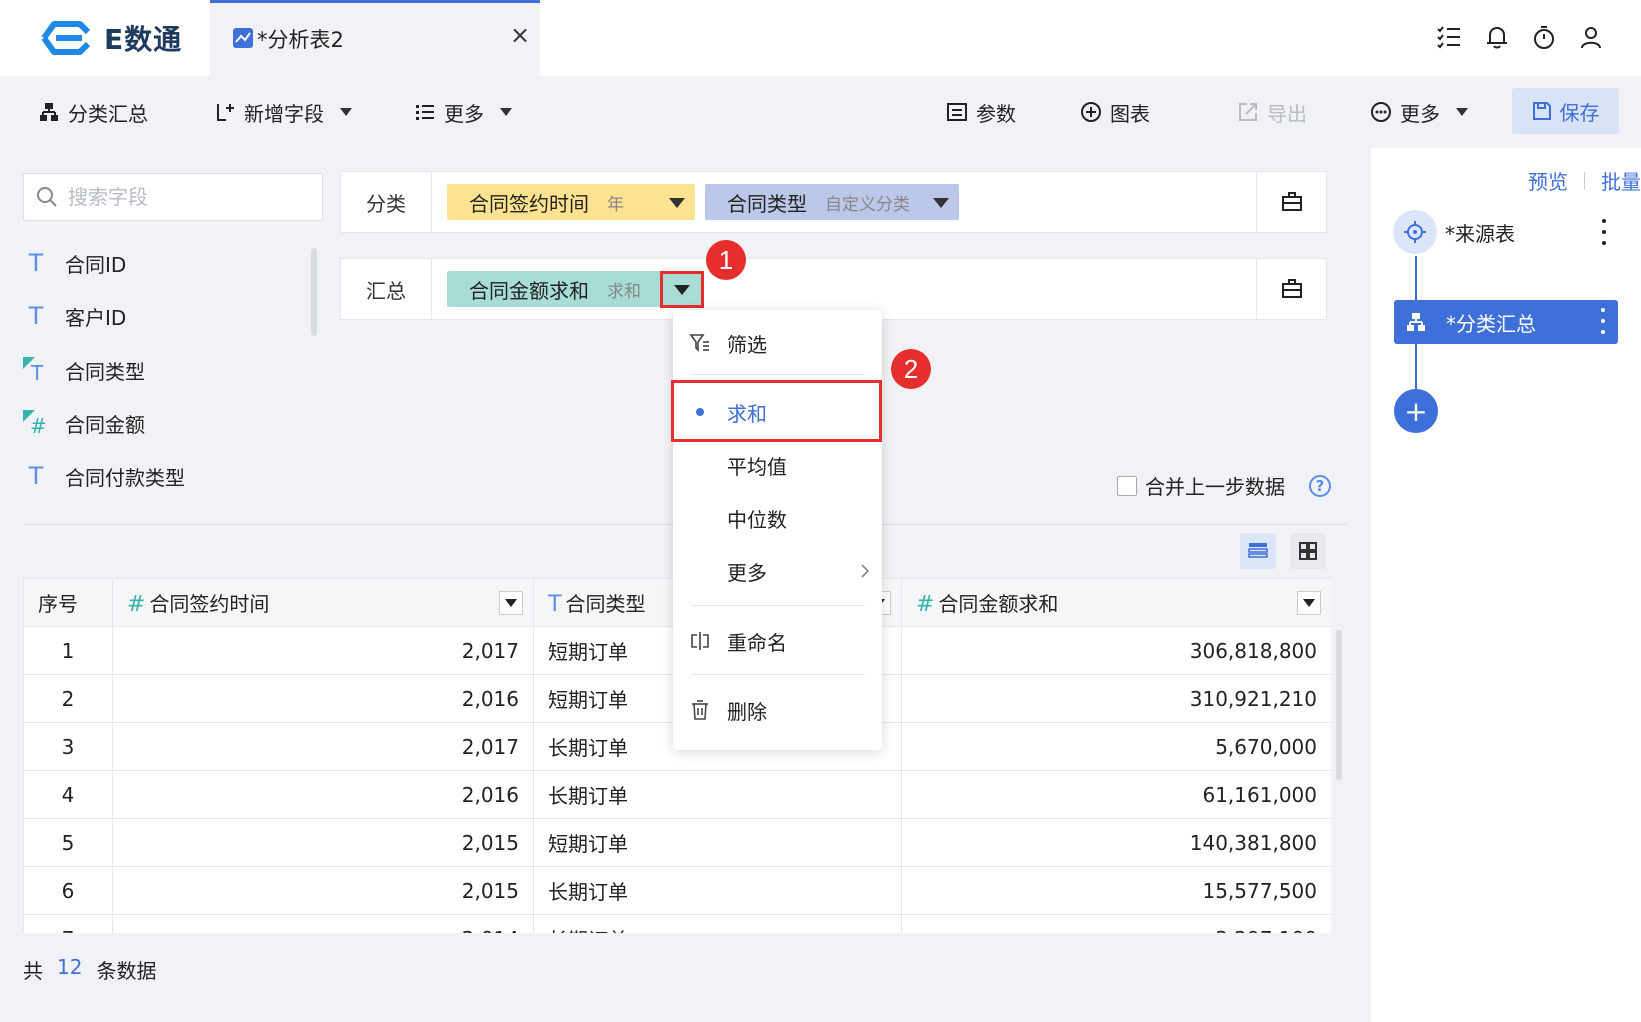 This screenshot has width=1641, height=1022. Describe the element at coordinates (323, 602) in the screenshot. I see `column-header-sign-time: # 合同签约时间` at that location.